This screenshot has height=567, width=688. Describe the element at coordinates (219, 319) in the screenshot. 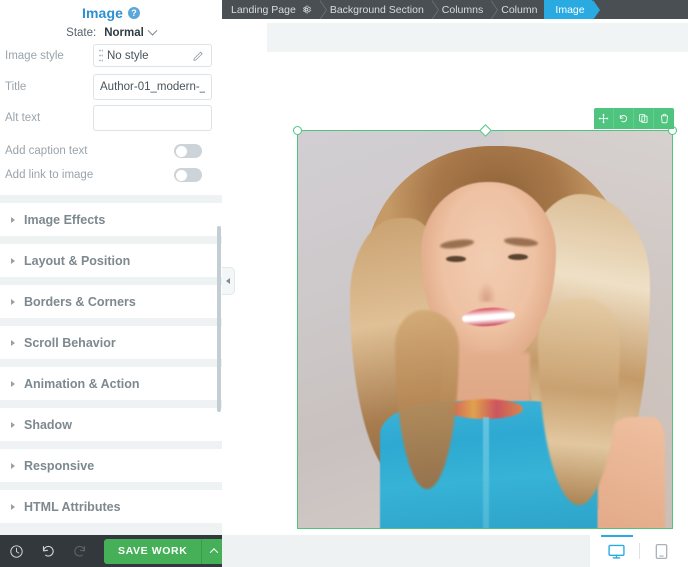

I see `panel-scrollbar` at that location.